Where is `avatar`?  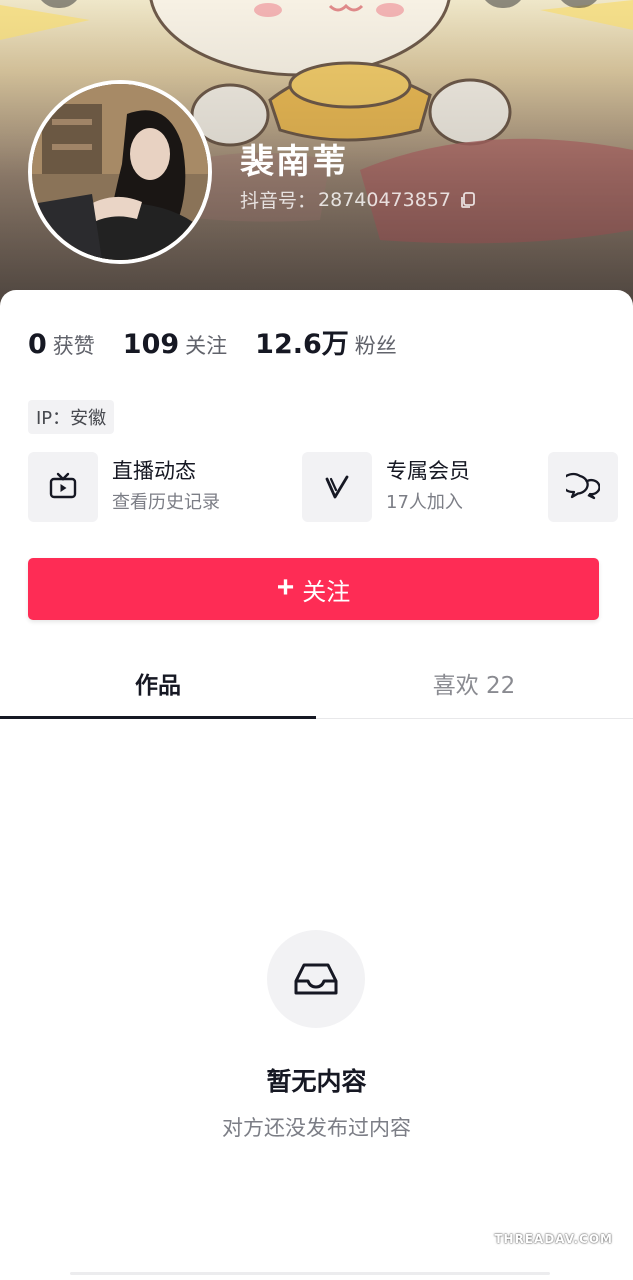
avatar is located at coordinates (120, 172).